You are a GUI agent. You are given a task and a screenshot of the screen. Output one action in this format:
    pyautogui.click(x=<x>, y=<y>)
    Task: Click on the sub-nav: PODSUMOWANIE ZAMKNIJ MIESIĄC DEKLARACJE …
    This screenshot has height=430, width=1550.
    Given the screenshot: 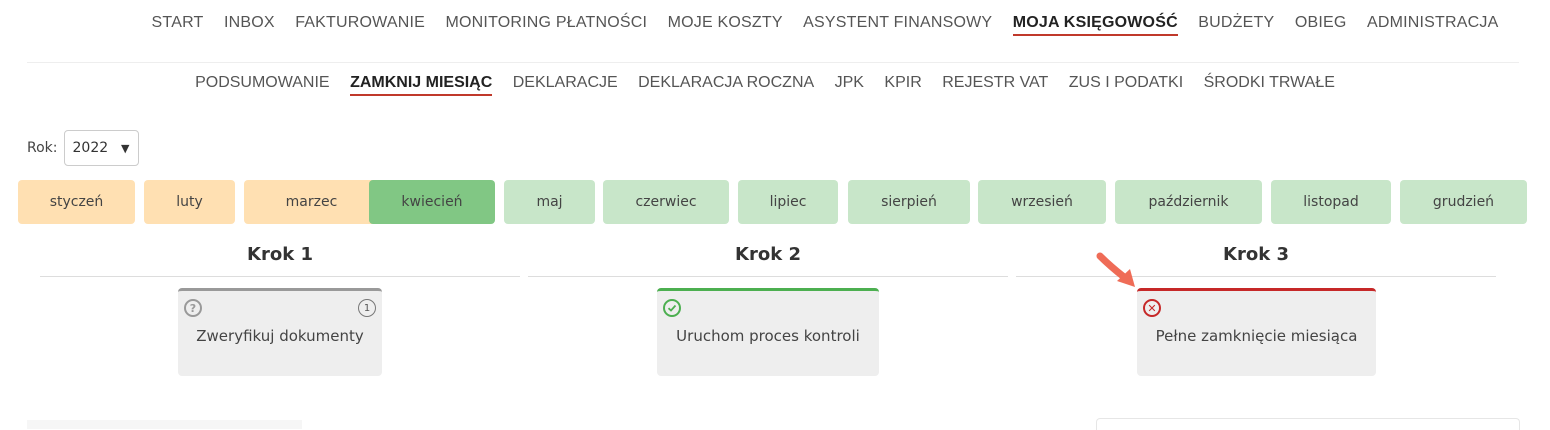 What is the action you would take?
    pyautogui.click(x=765, y=85)
    